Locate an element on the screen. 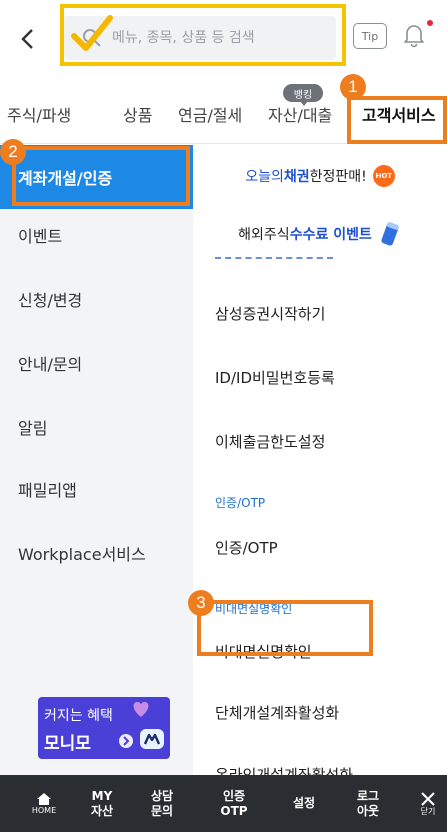 The width and height of the screenshot is (447, 832). sidebar-item-workplace: Workplace서비스 is located at coordinates (96, 553).